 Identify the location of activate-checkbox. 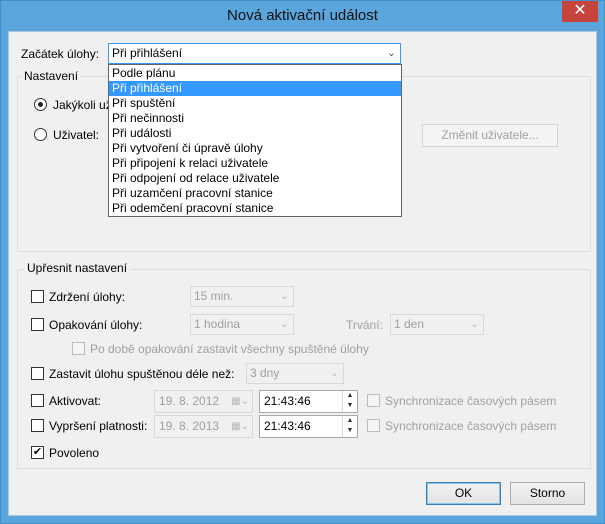
(37, 400).